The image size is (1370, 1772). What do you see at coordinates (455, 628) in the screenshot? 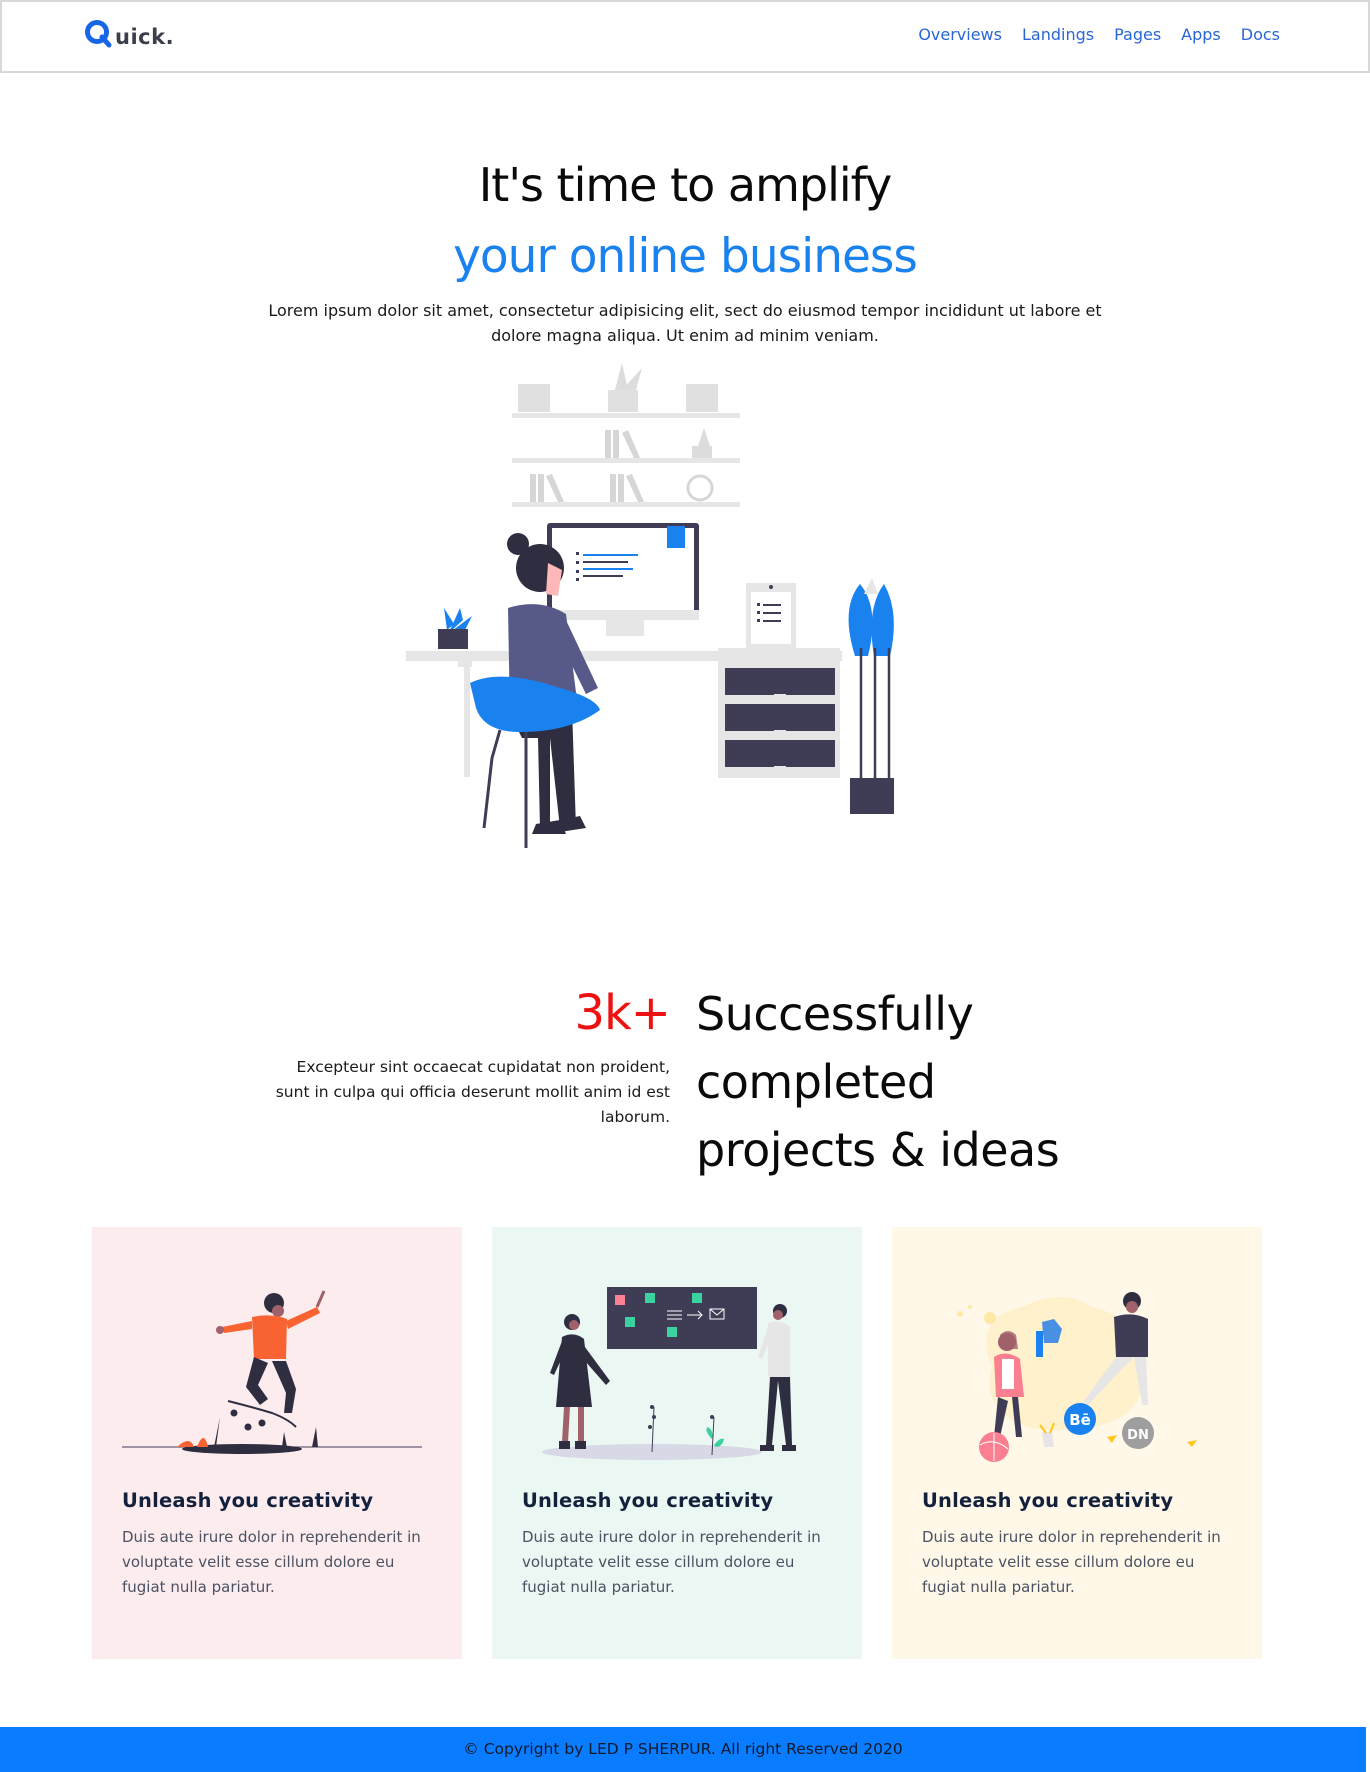
I see `desk-plant-icon` at bounding box center [455, 628].